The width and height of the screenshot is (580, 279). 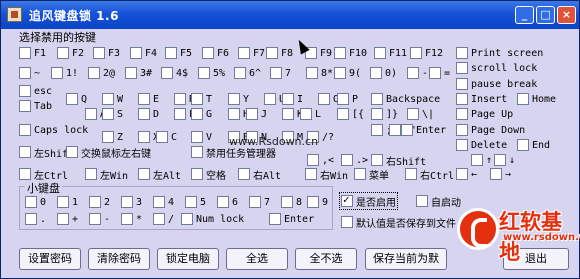 I want to click on numpad-checkbox-8: 8, so click(x=291, y=202).